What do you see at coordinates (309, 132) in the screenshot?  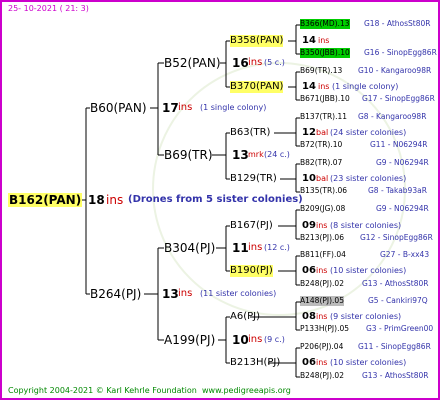 I see `gen4-count: 12` at bounding box center [309, 132].